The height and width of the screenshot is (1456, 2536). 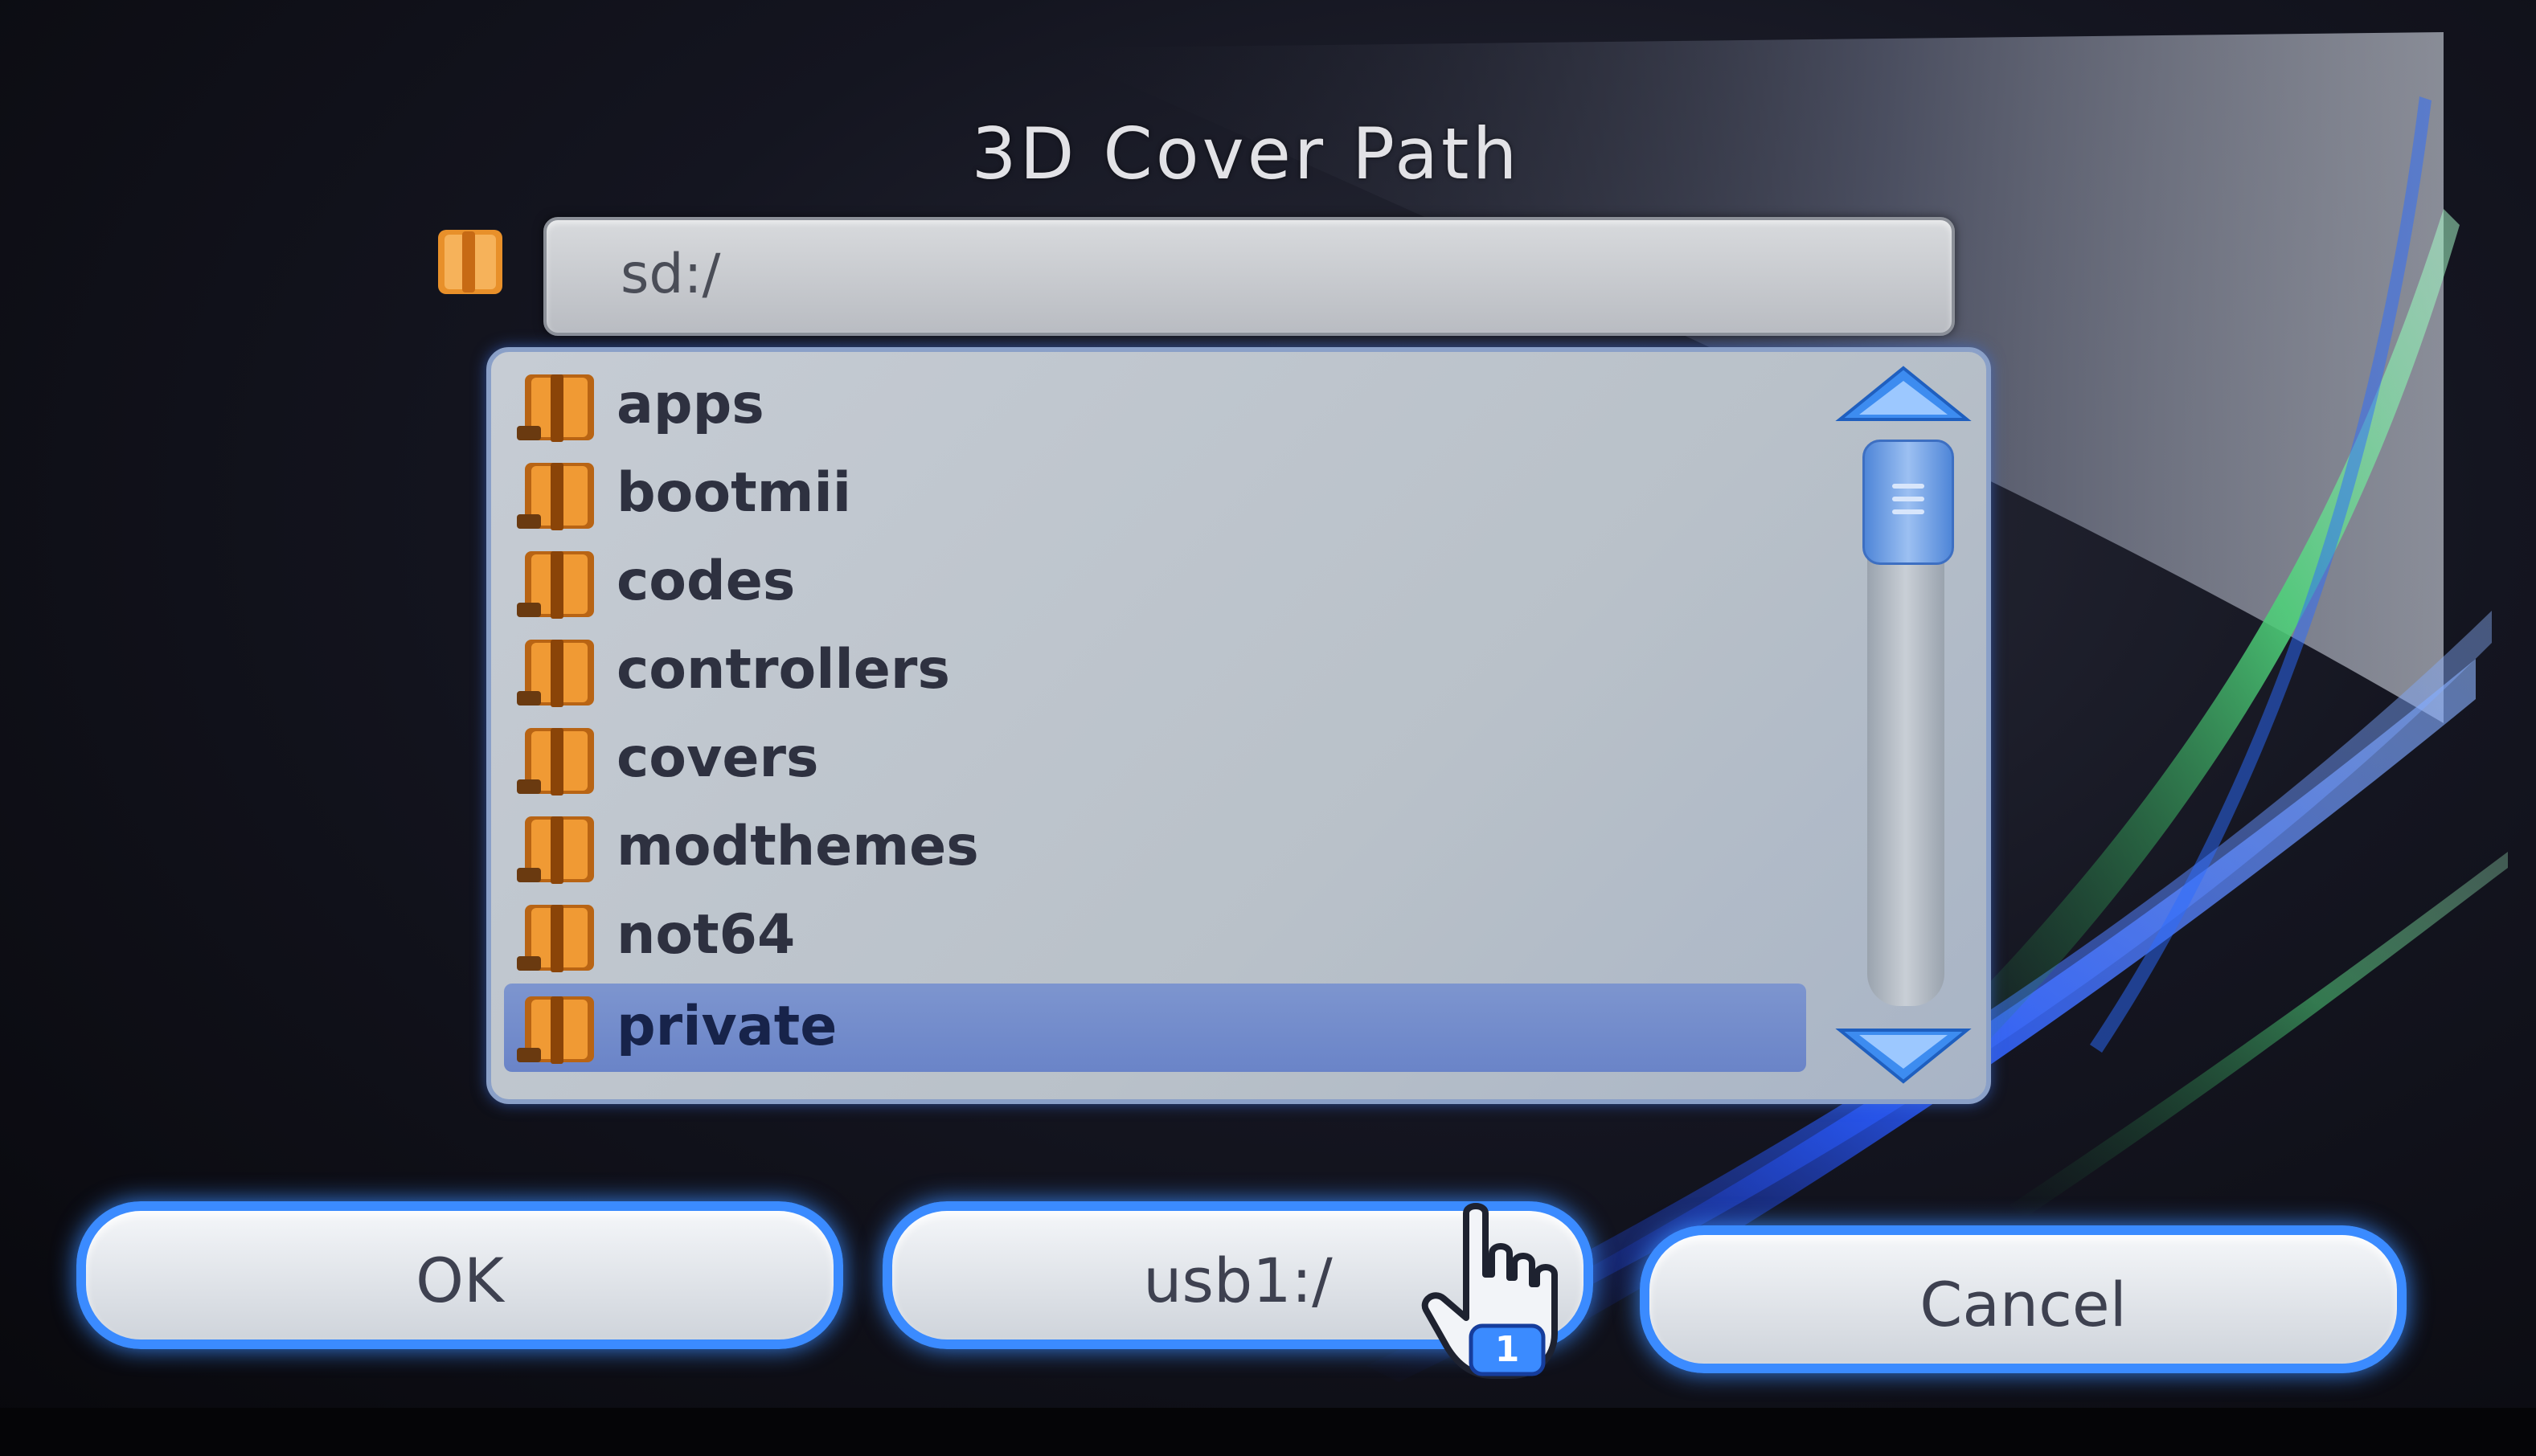 What do you see at coordinates (1155, 406) in the screenshot?
I see `list-item: apps` at bounding box center [1155, 406].